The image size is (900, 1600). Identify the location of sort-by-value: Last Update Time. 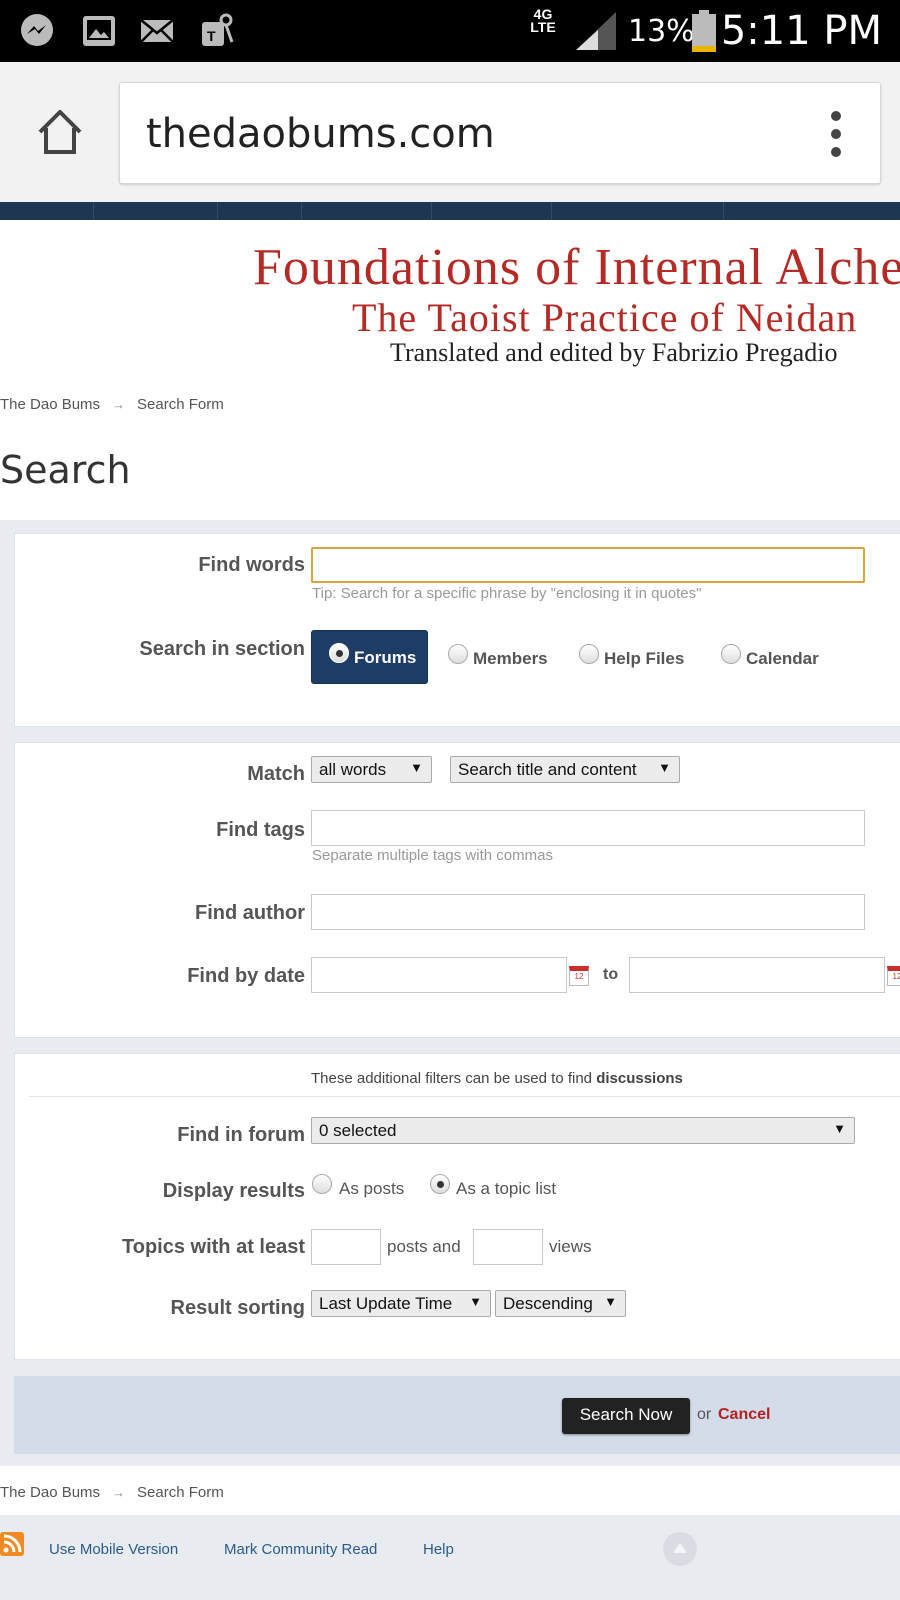
(386, 1303).